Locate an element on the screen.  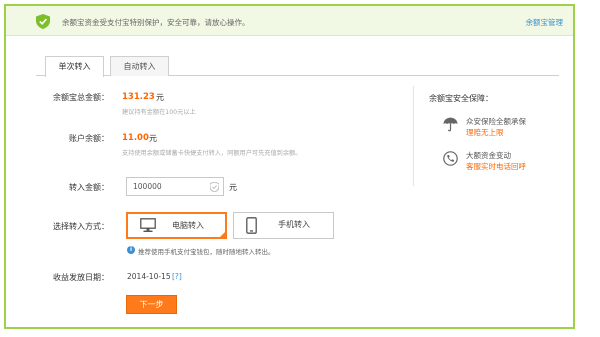
phone-icon is located at coordinates (251, 225).